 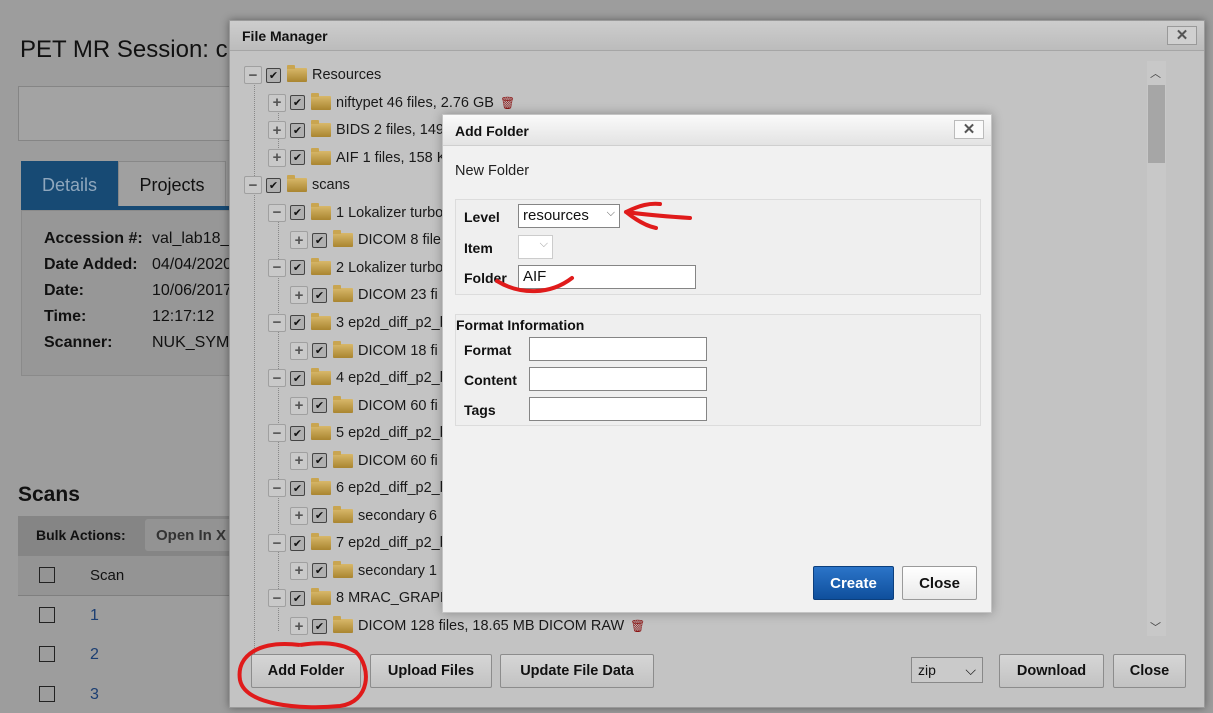 I want to click on underline-annotation, so click(x=534, y=285).